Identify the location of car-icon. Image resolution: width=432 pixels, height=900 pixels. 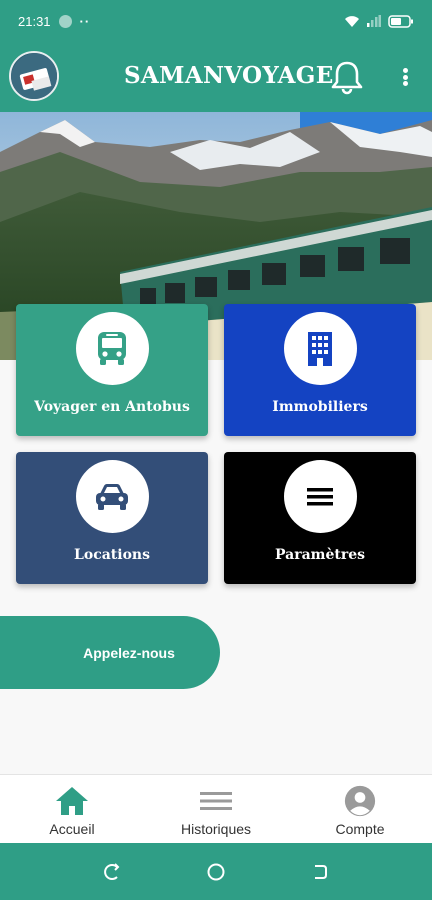
(112, 496).